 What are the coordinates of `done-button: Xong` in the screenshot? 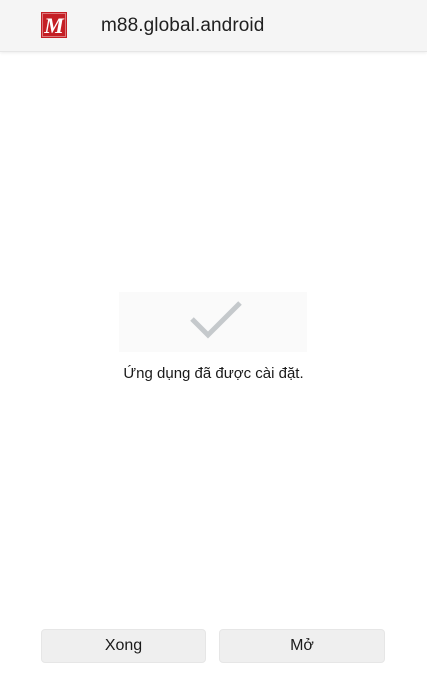 It's located at (123, 646).